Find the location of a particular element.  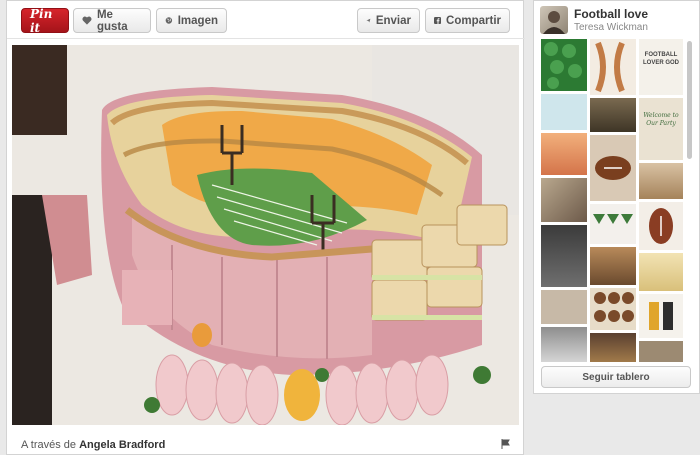

send-button: Enviar is located at coordinates (388, 20).